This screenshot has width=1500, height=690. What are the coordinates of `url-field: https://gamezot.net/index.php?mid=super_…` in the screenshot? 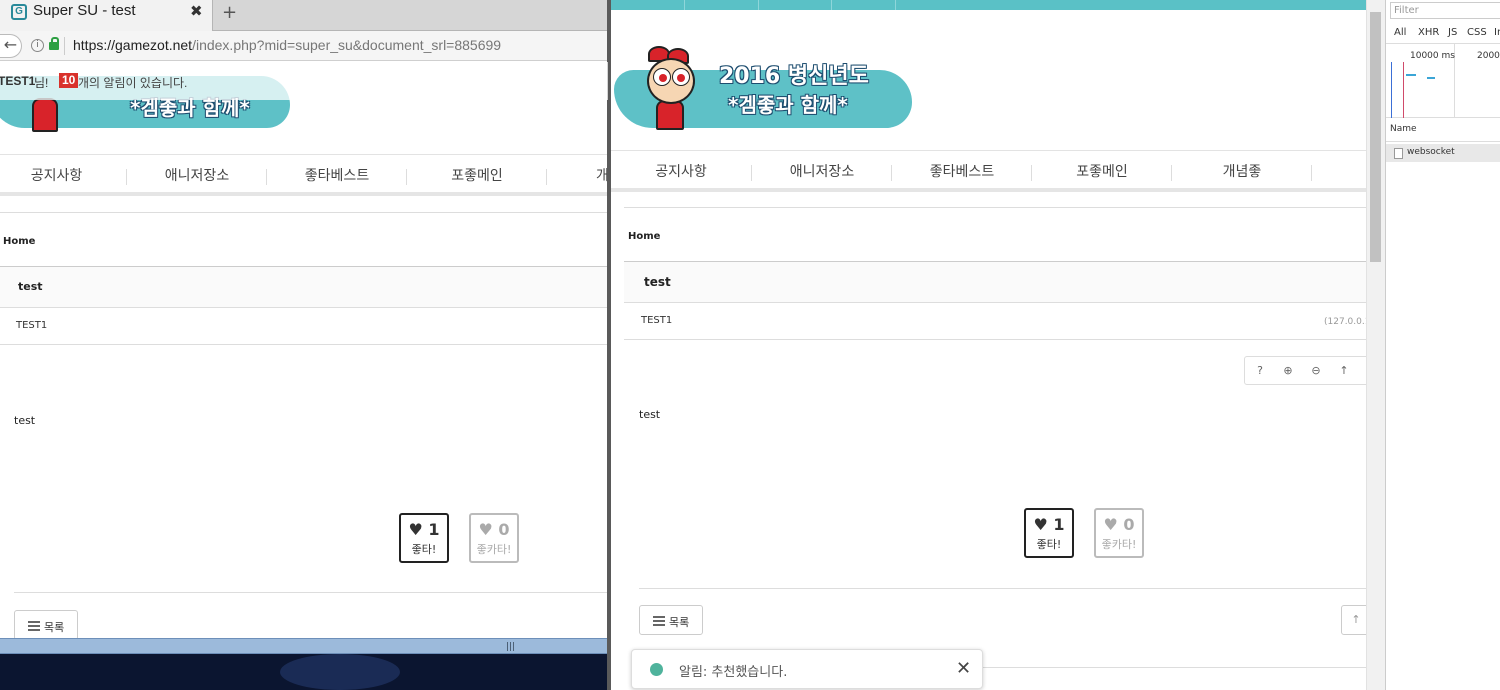 It's located at (287, 45).